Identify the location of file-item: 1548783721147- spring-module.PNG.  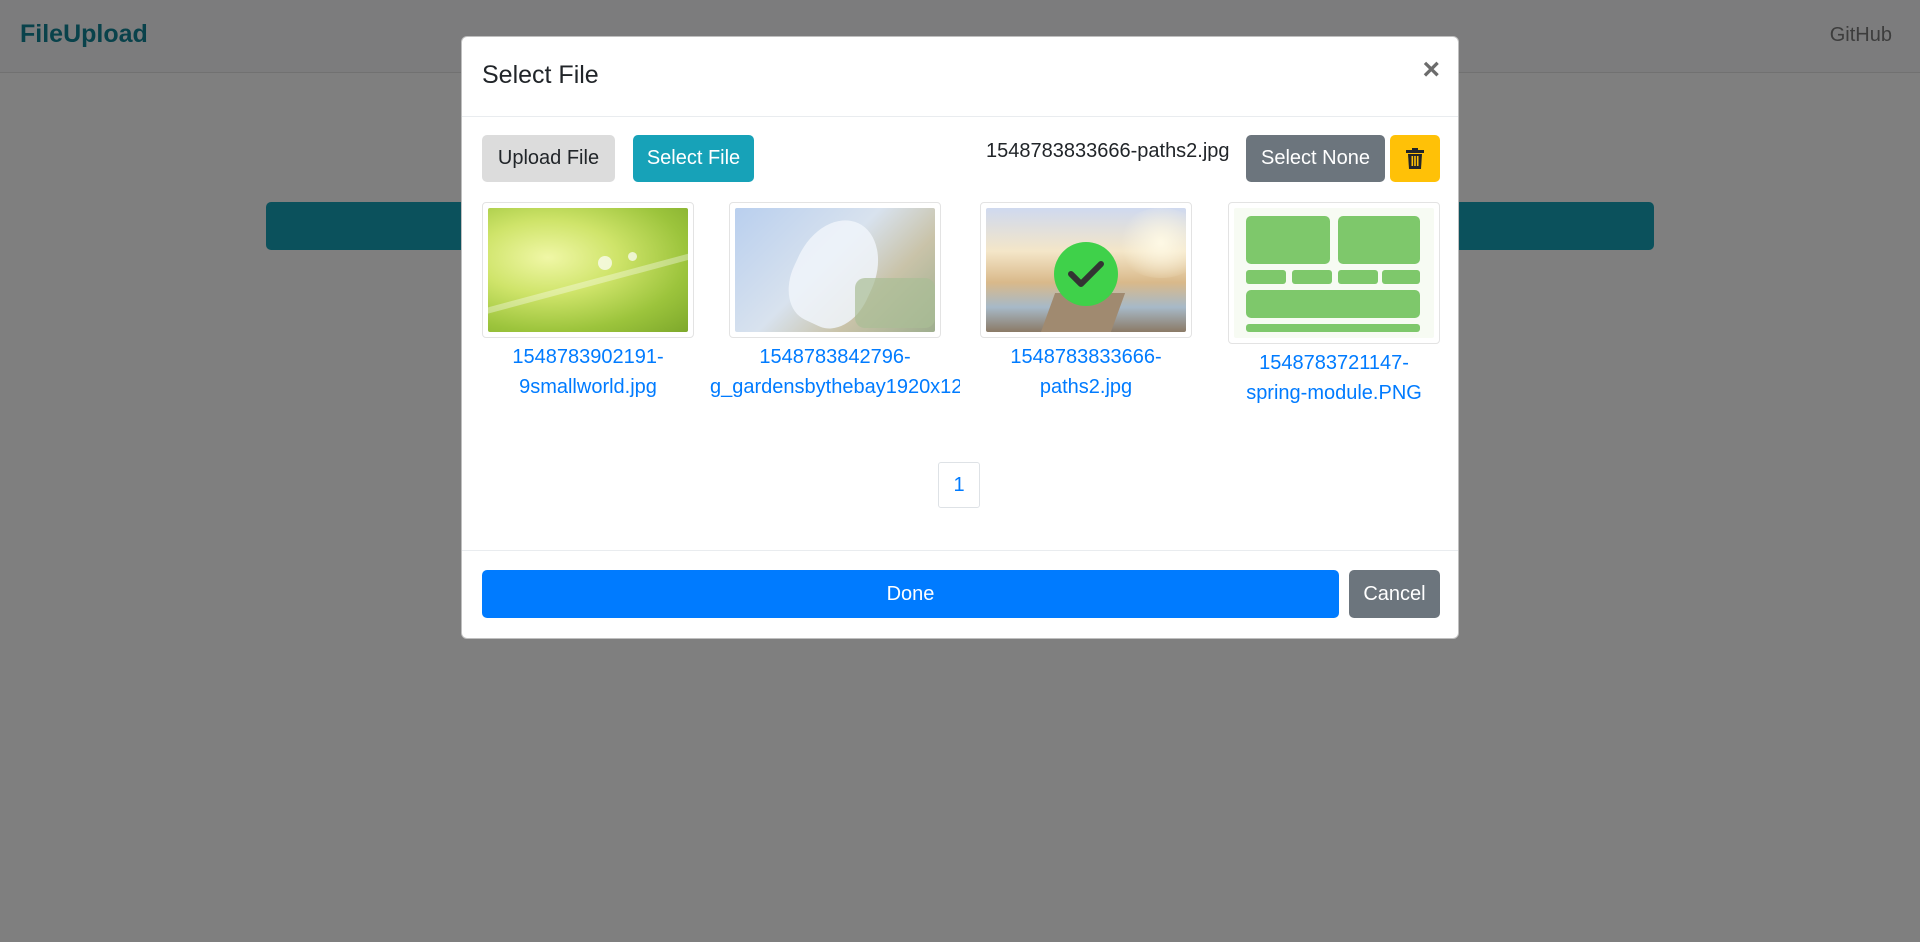
(1334, 305).